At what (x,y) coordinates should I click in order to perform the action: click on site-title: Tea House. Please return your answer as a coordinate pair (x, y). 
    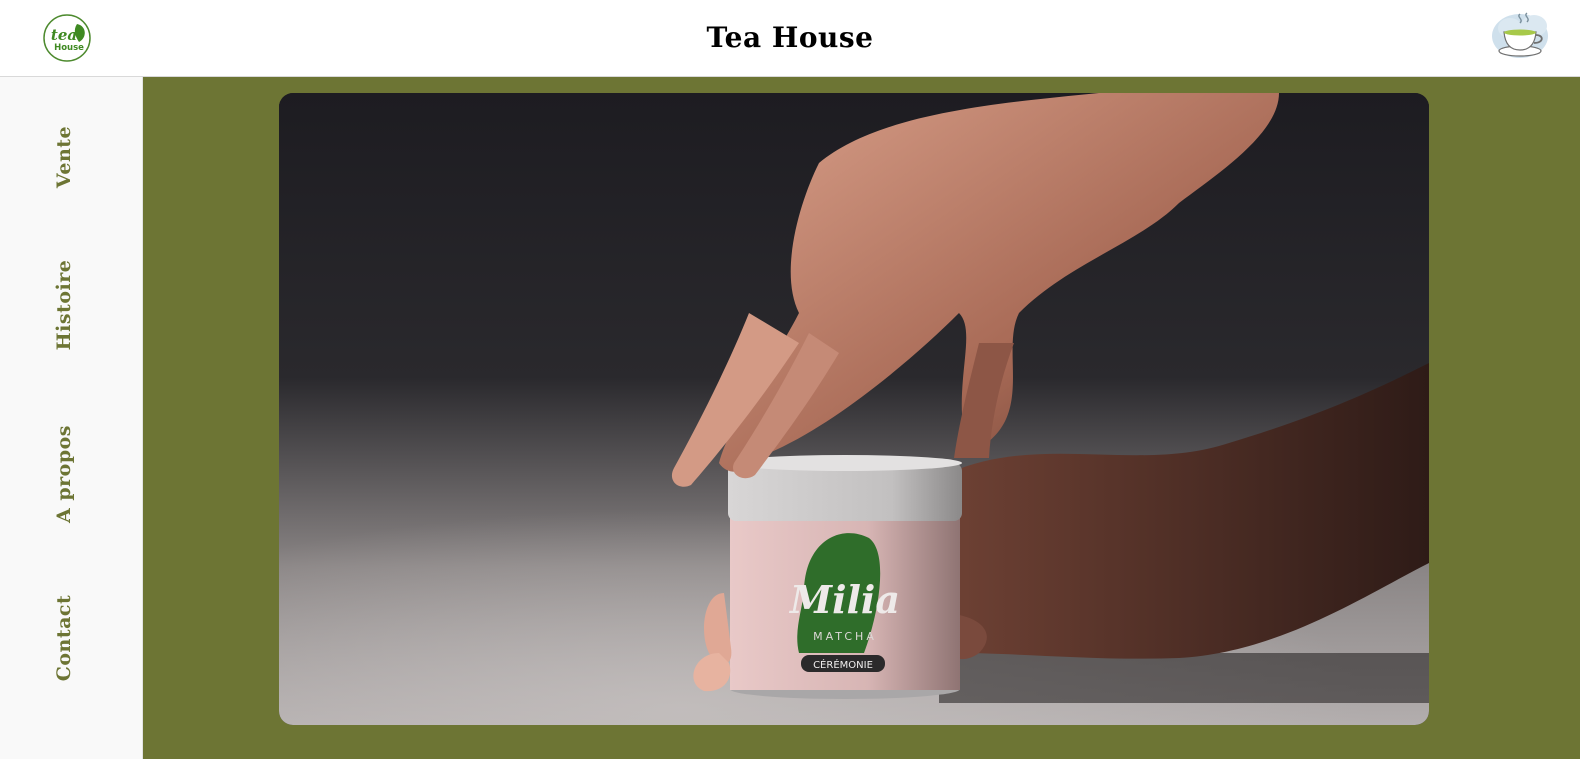
    Looking at the image, I should click on (790, 37).